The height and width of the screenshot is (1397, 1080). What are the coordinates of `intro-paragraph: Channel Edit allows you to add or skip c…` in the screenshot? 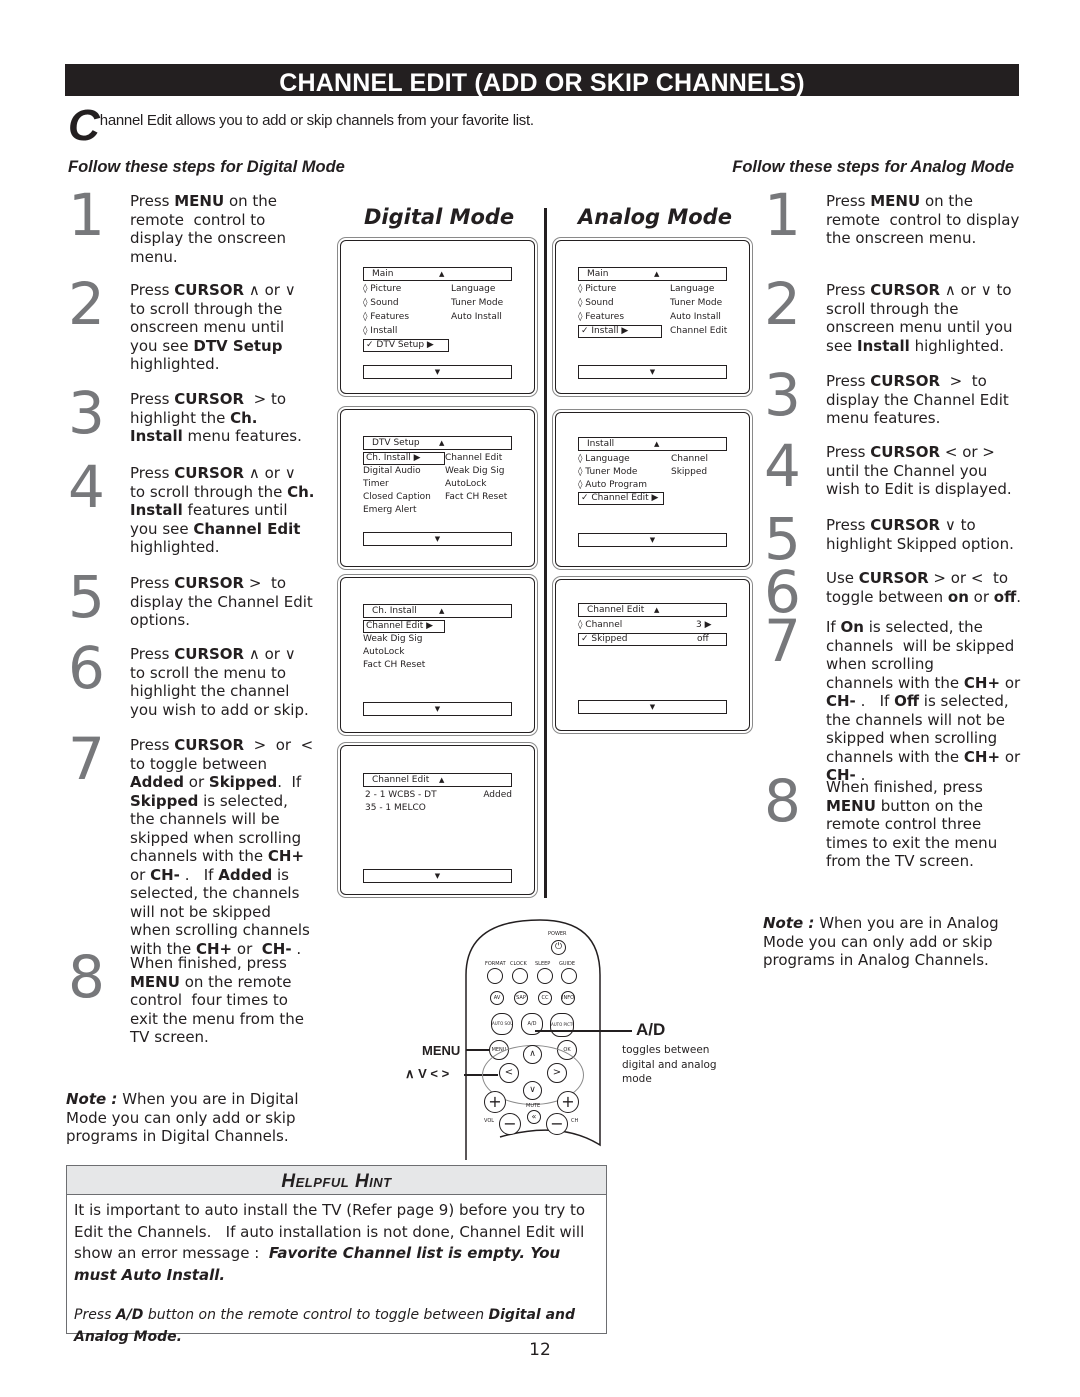 It's located at (301, 125).